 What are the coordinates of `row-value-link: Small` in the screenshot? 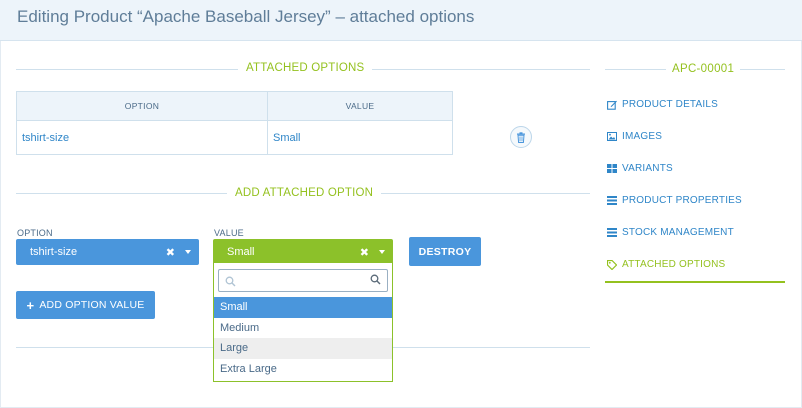 It's located at (360, 137).